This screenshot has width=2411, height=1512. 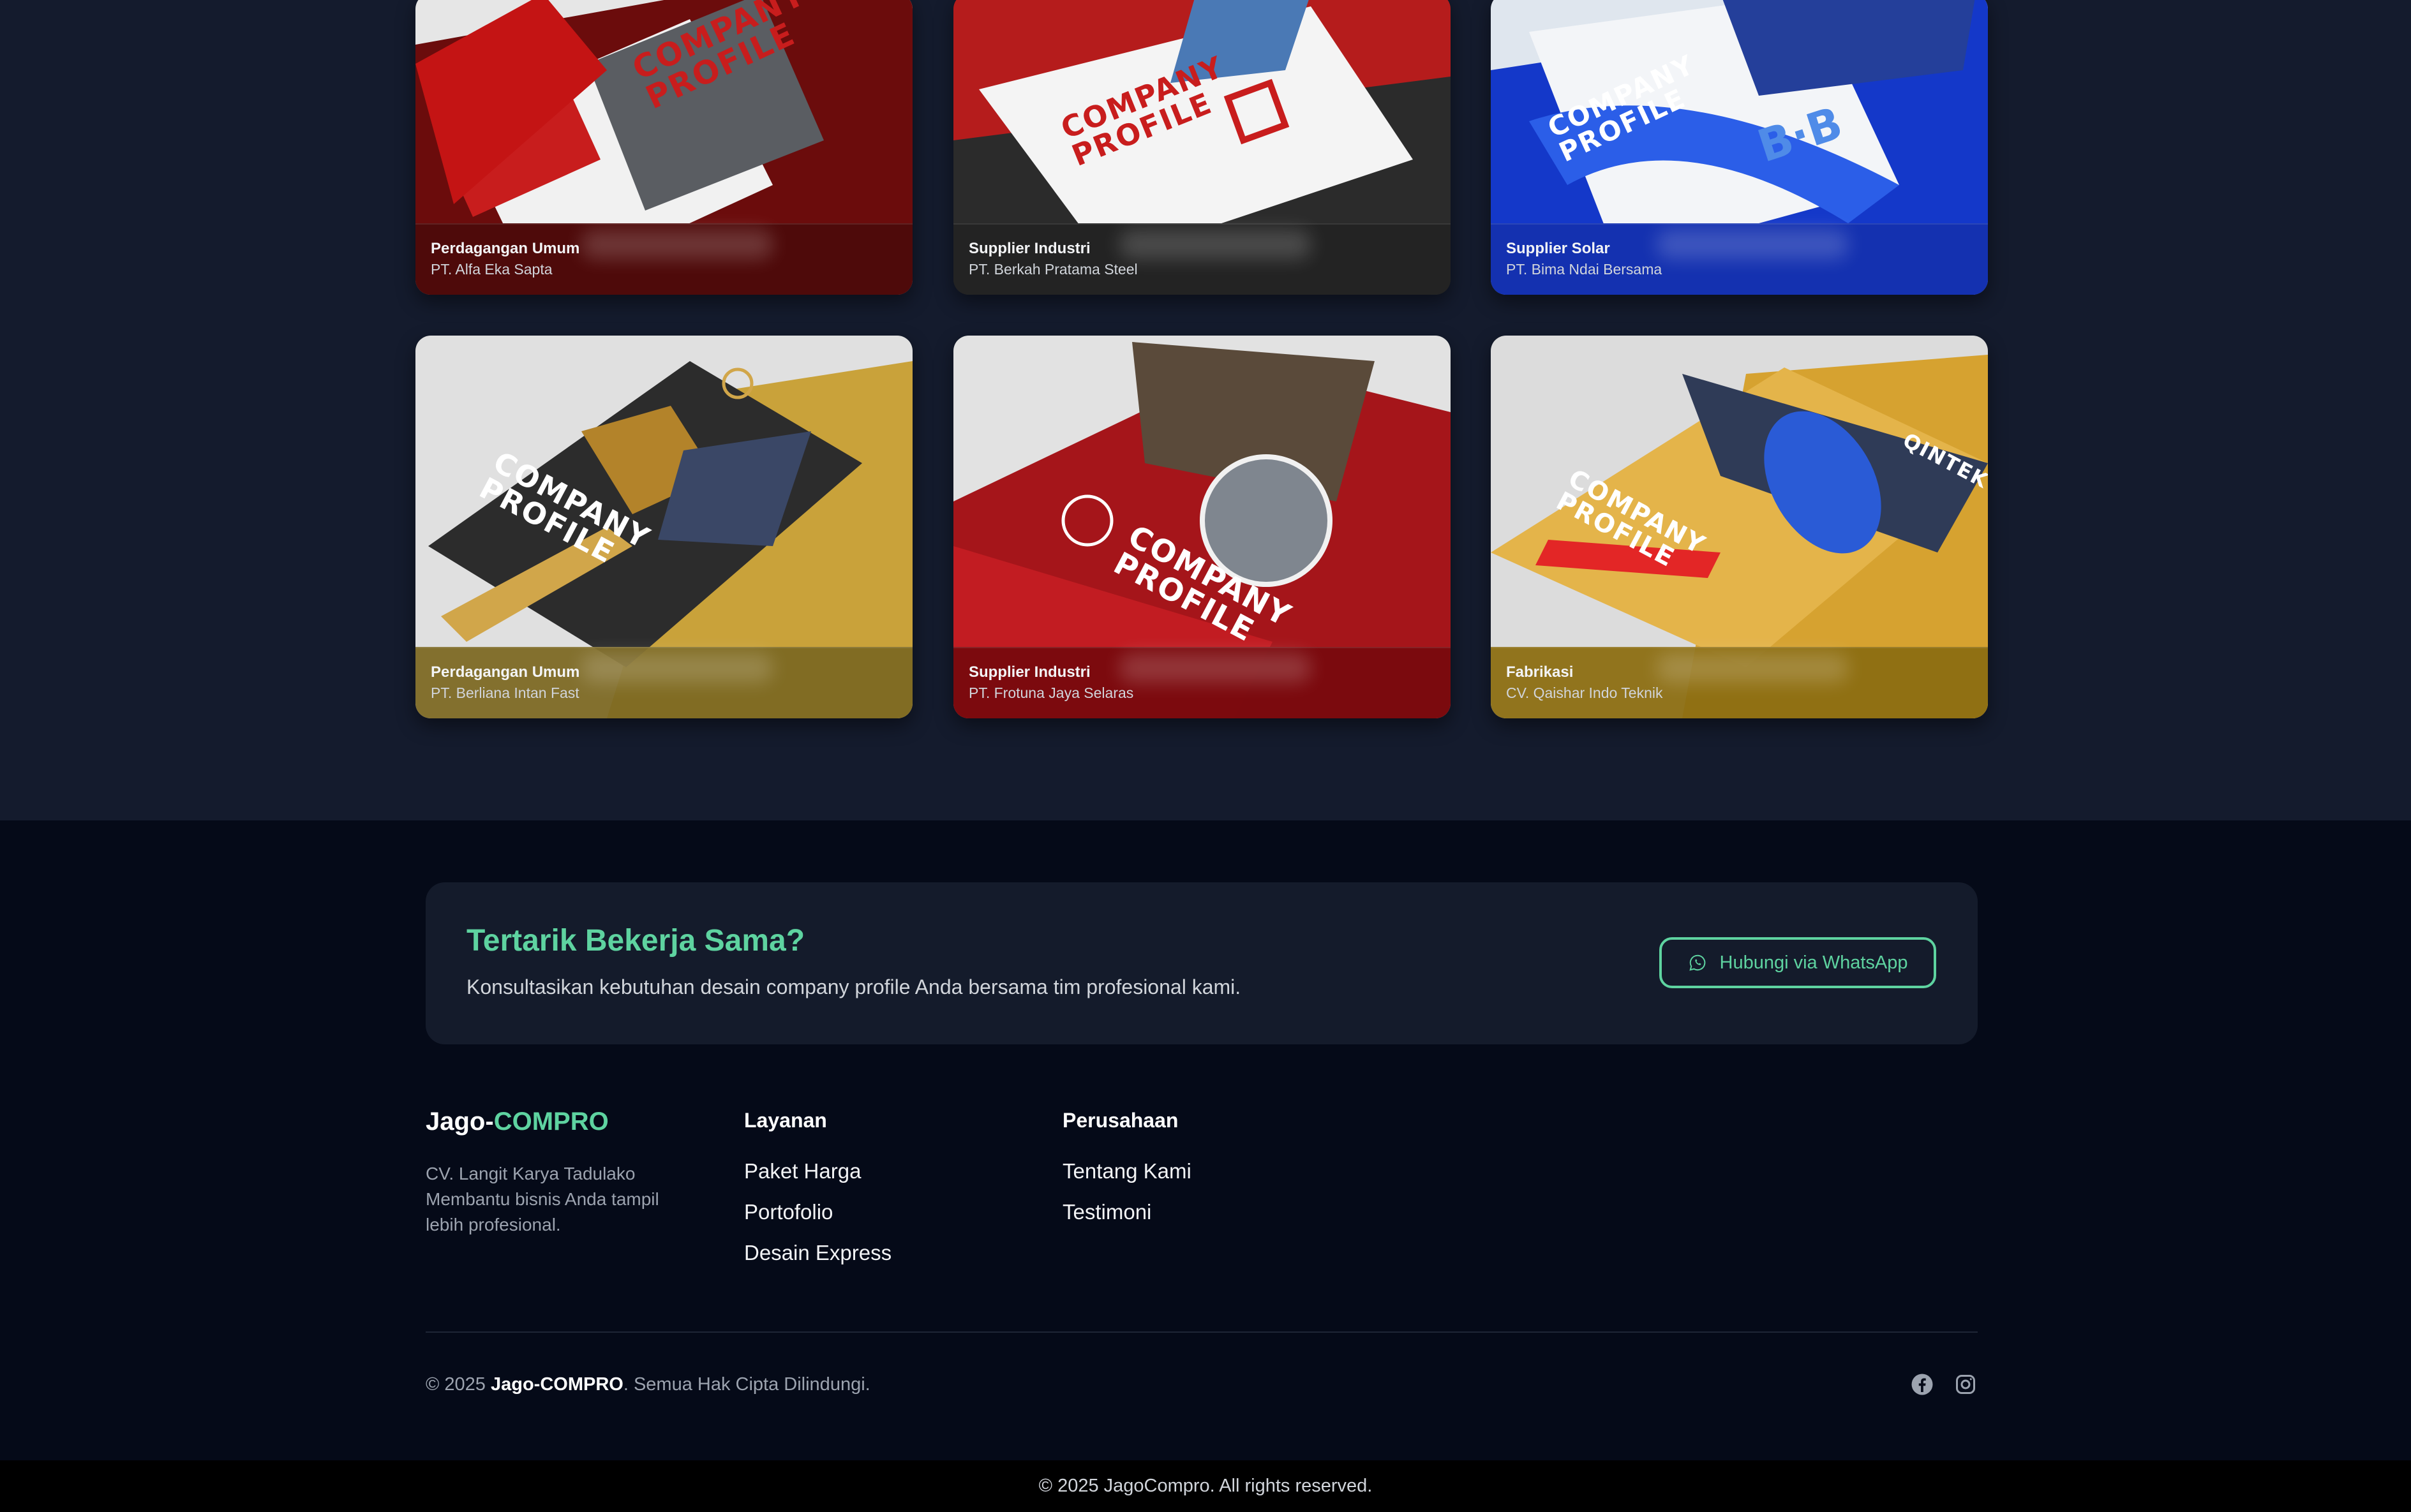 What do you see at coordinates (1697, 962) in the screenshot?
I see `whatsapp-icon` at bounding box center [1697, 962].